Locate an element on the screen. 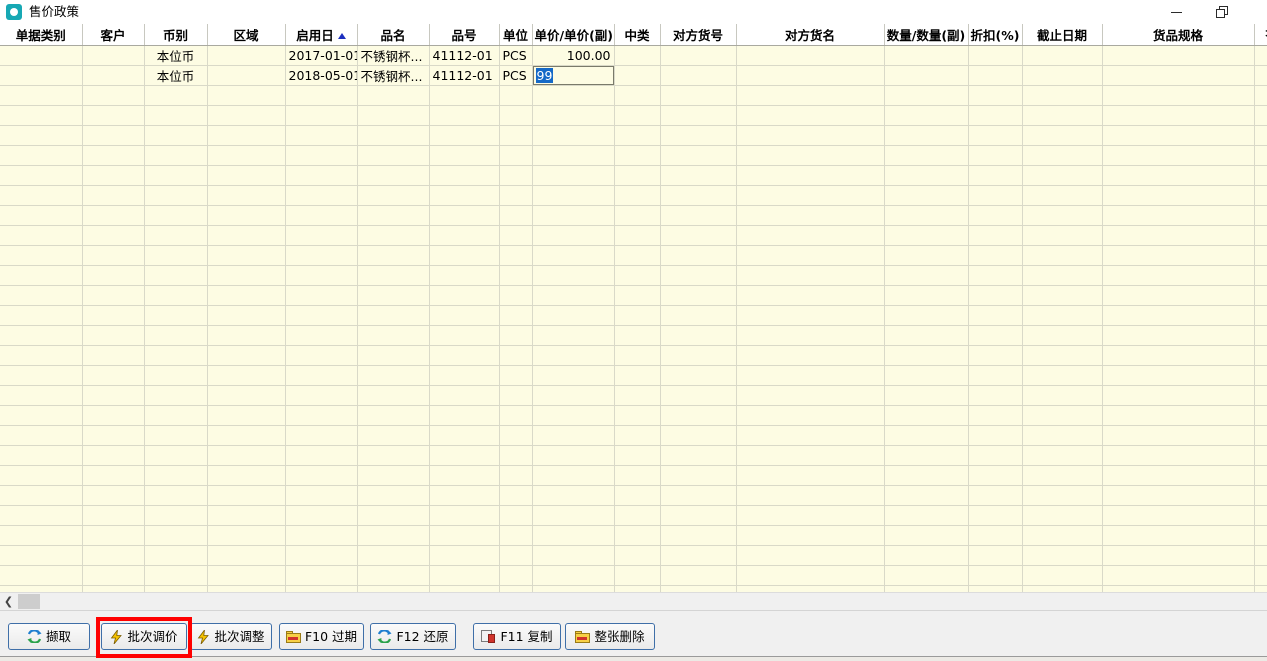 The height and width of the screenshot is (661, 1267). fetch-button: 撷取 is located at coordinates (49, 636).